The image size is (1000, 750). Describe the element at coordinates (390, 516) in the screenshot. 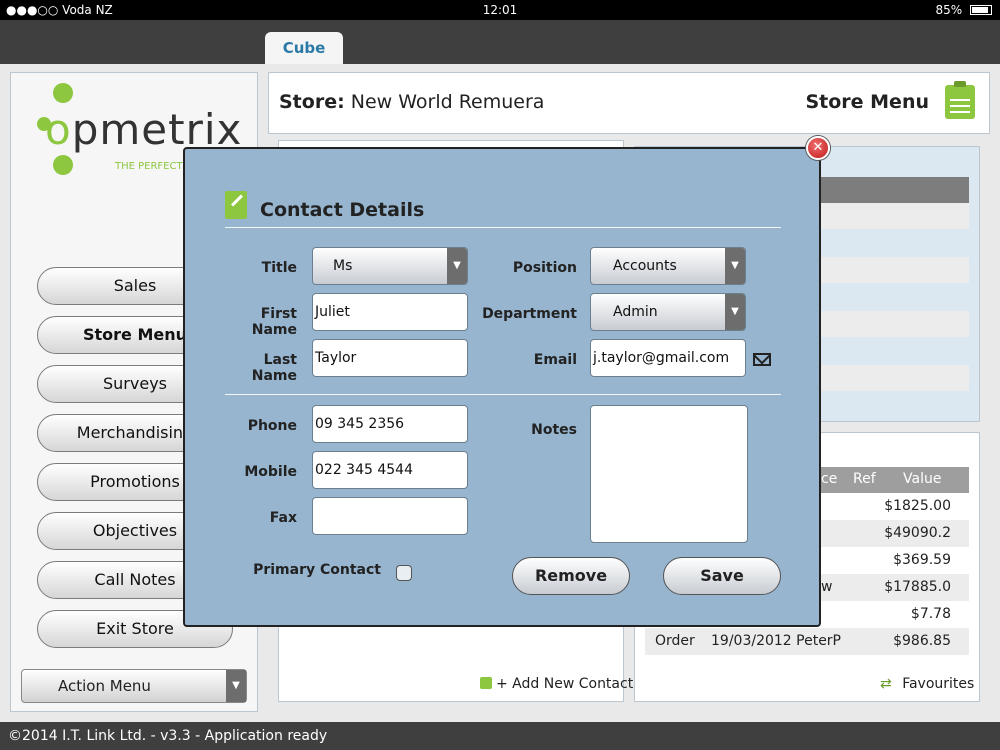

I see `fax-field` at that location.